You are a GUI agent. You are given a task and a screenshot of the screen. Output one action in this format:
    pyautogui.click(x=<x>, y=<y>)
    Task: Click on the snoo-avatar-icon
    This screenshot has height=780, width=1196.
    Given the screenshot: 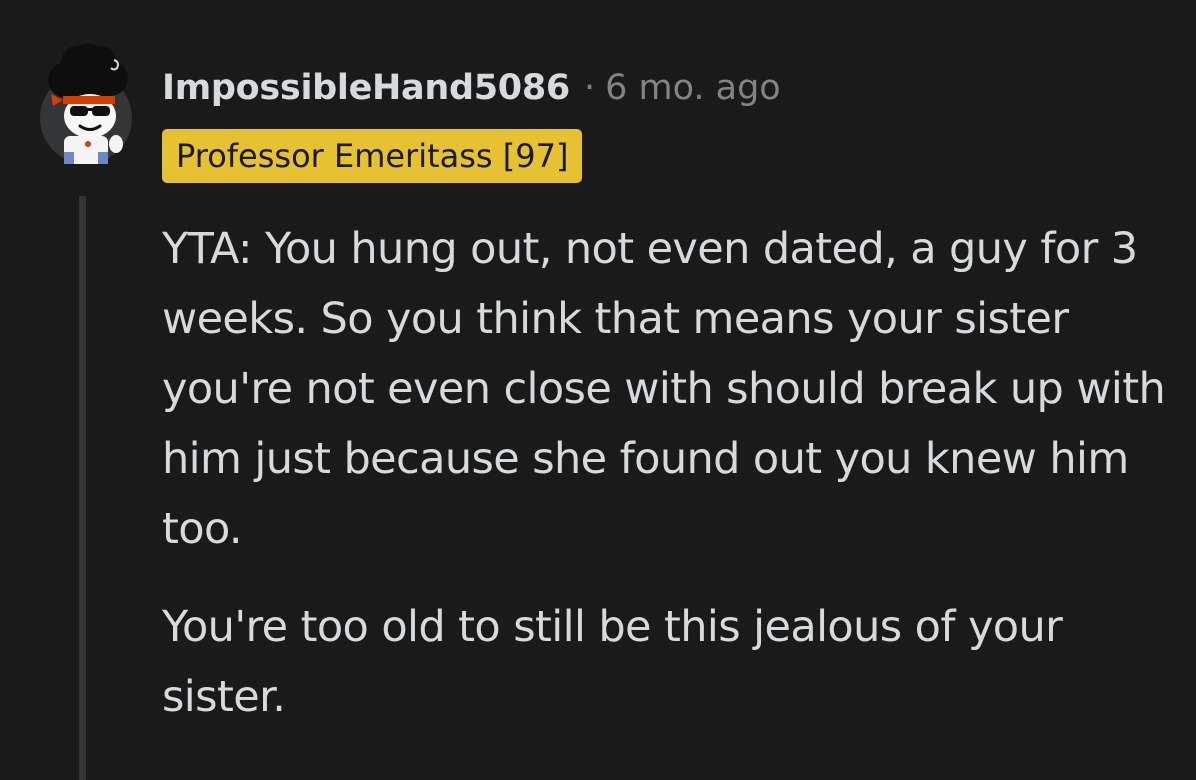 What is the action you would take?
    pyautogui.click(x=86, y=104)
    